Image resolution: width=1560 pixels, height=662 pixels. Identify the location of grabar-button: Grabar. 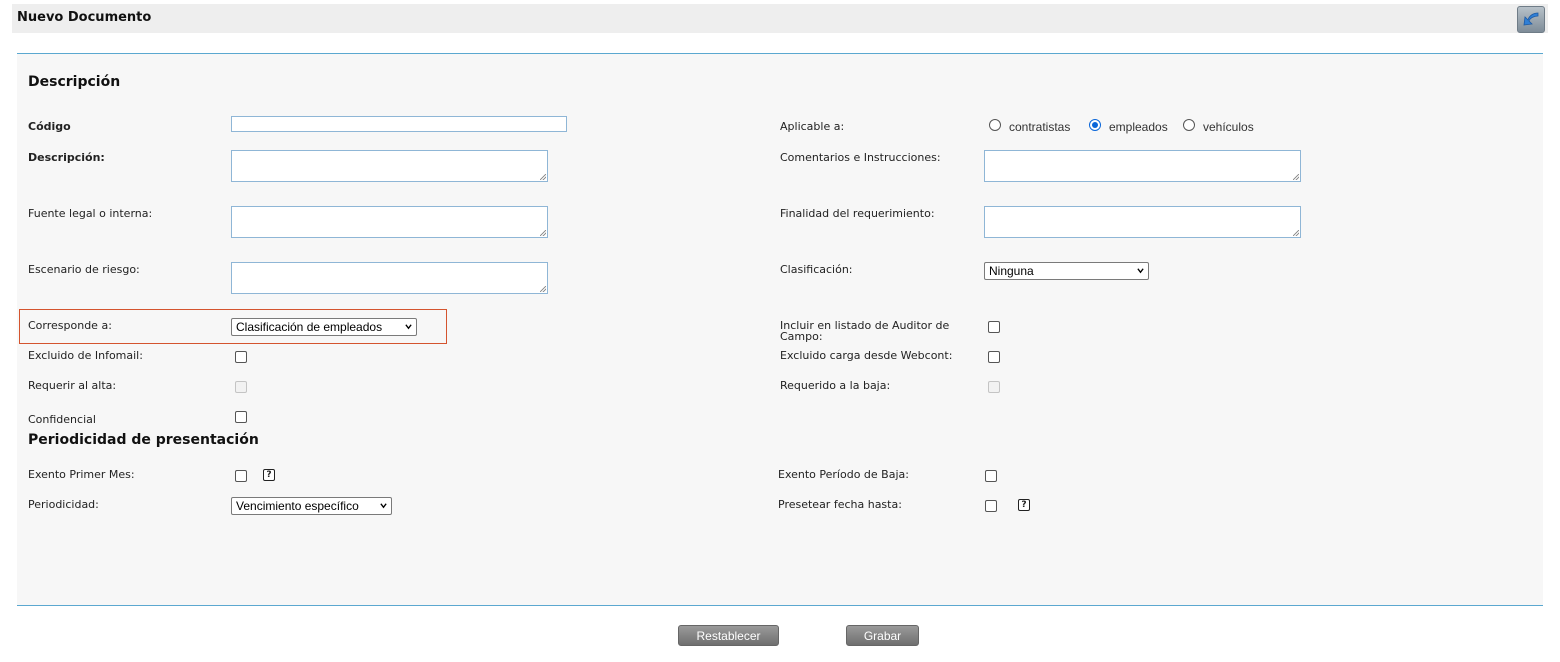
(882, 635).